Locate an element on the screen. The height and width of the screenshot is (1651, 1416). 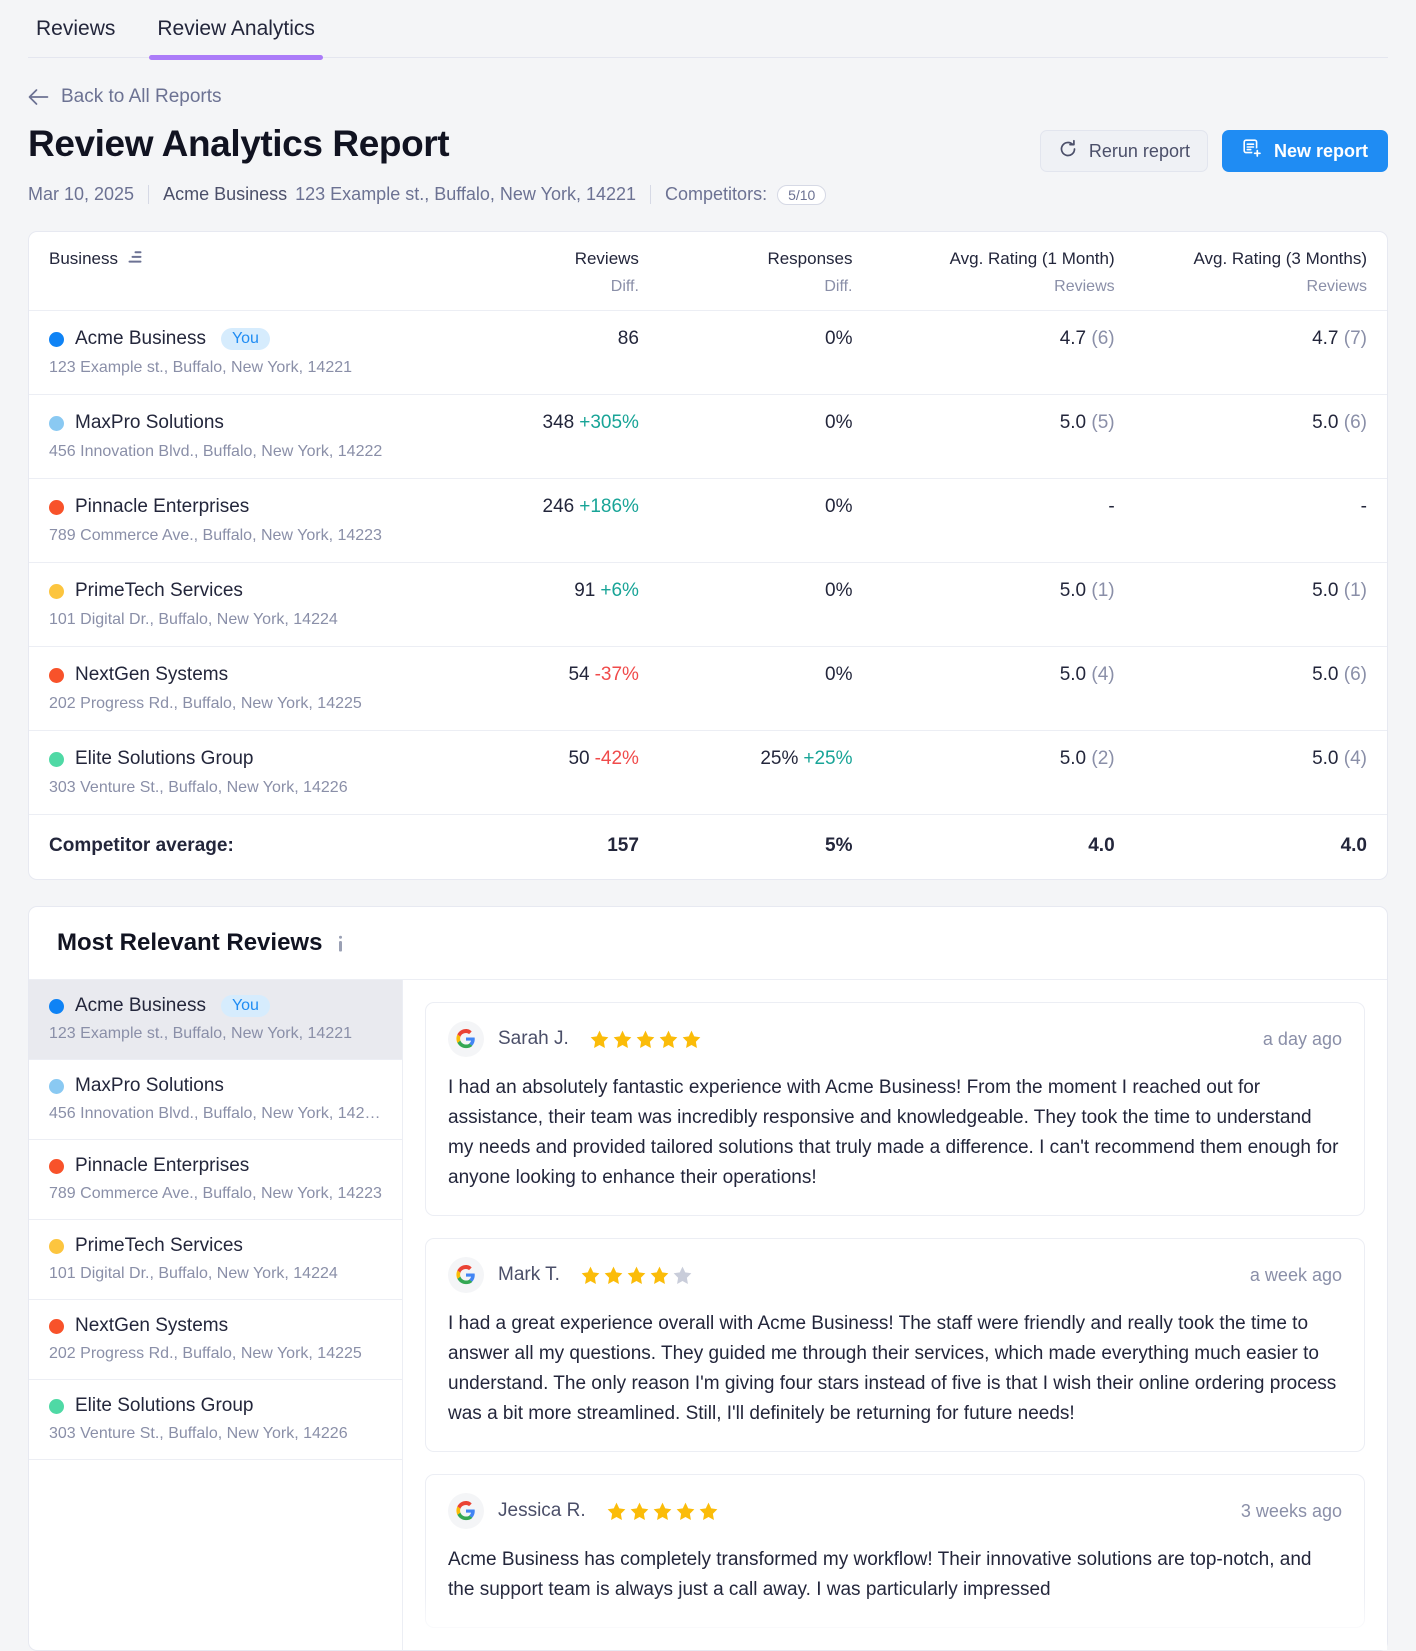
business-name: Acme Business is located at coordinates (140, 338).